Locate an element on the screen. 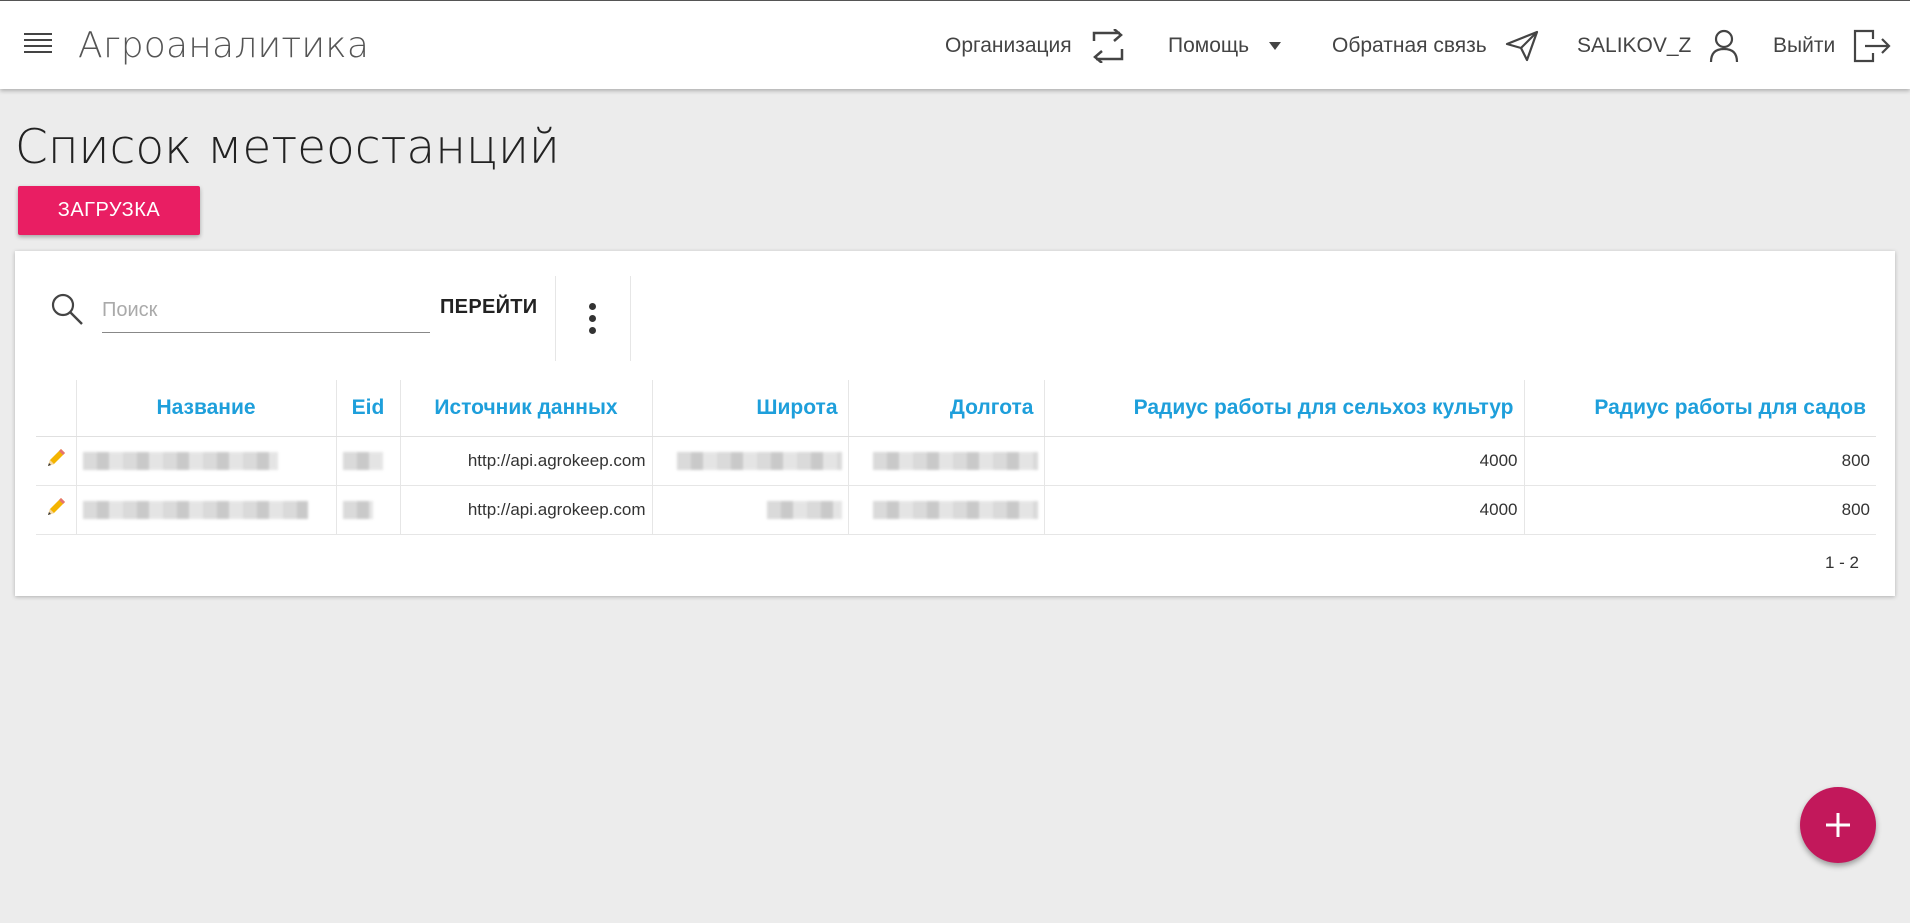  nav-logout: Выйти is located at coordinates (1832, 46).